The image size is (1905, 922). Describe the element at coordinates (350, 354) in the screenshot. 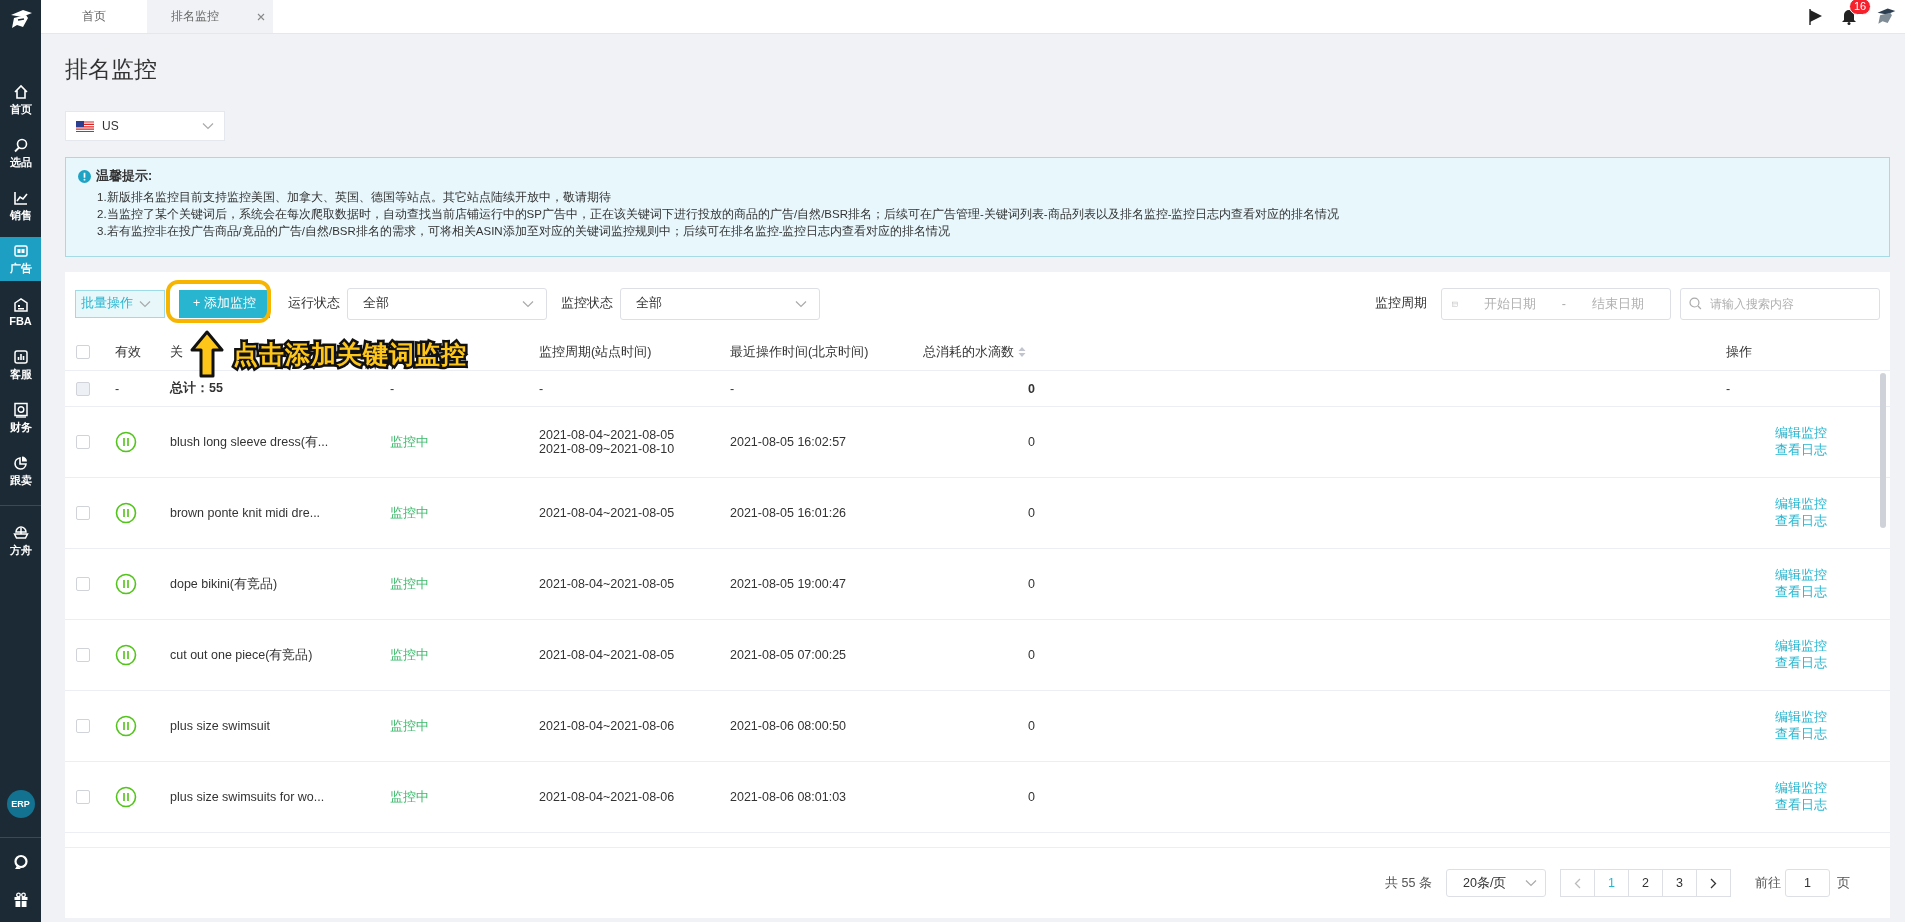

I see `guide-text: 点击添加关键词监控` at that location.